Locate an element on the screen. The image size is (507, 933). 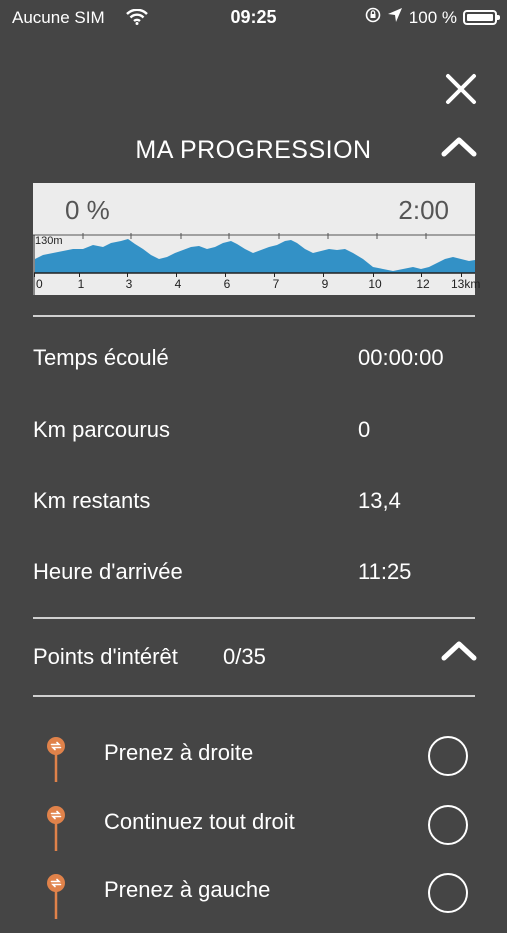
location-arrow-icon is located at coordinates (395, 17).